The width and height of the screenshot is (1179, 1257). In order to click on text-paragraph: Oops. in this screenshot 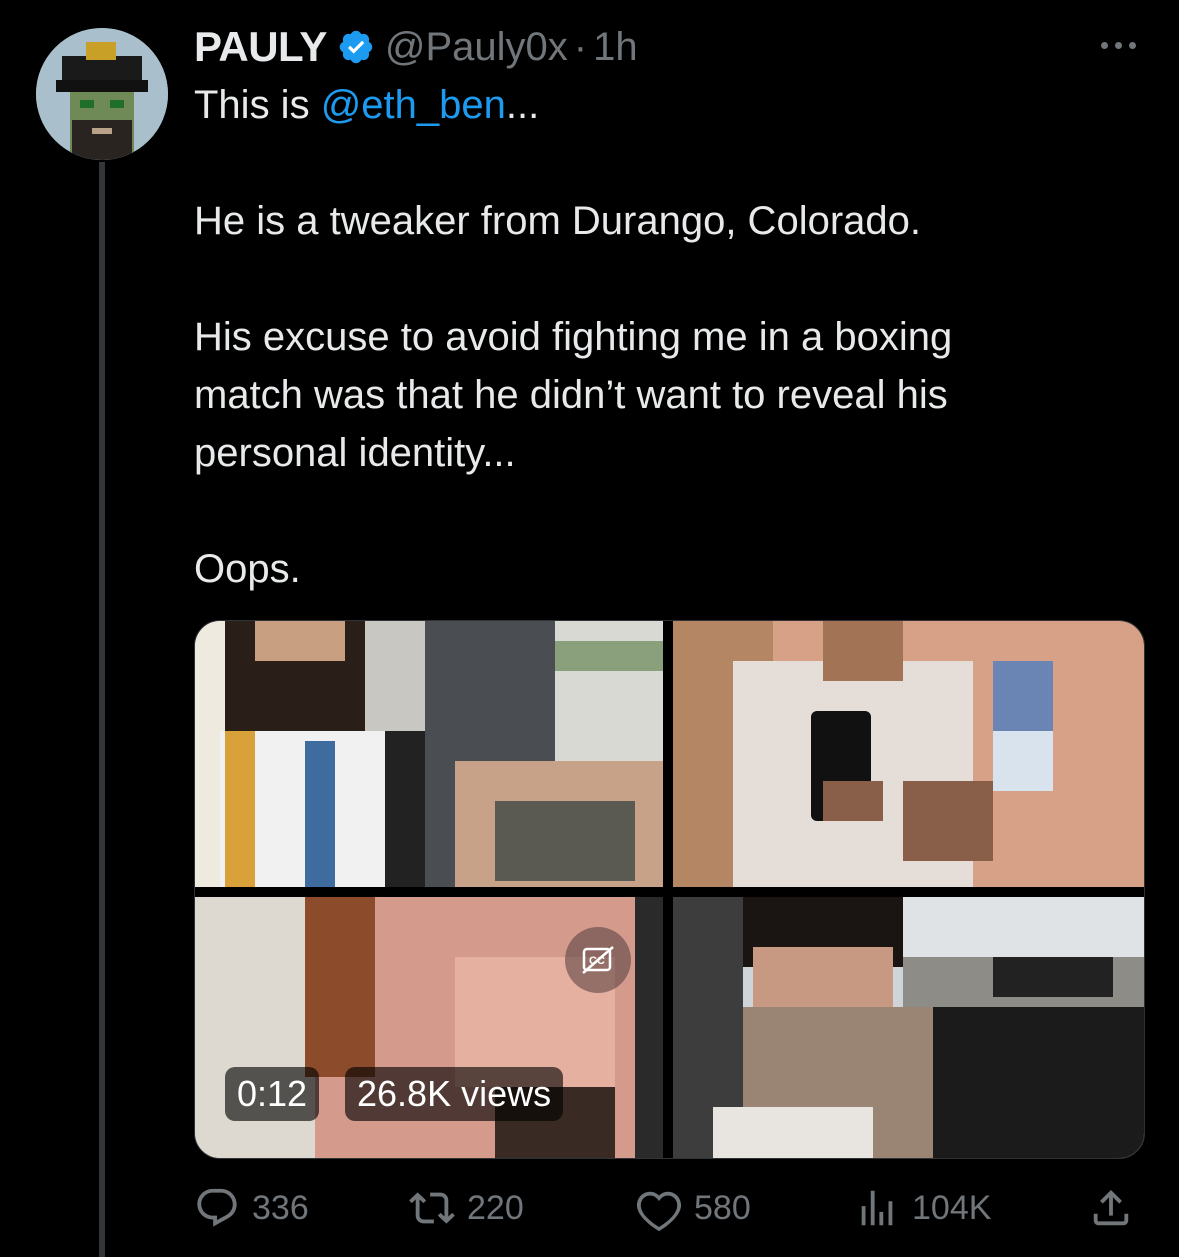, I will do `click(247, 569)`.